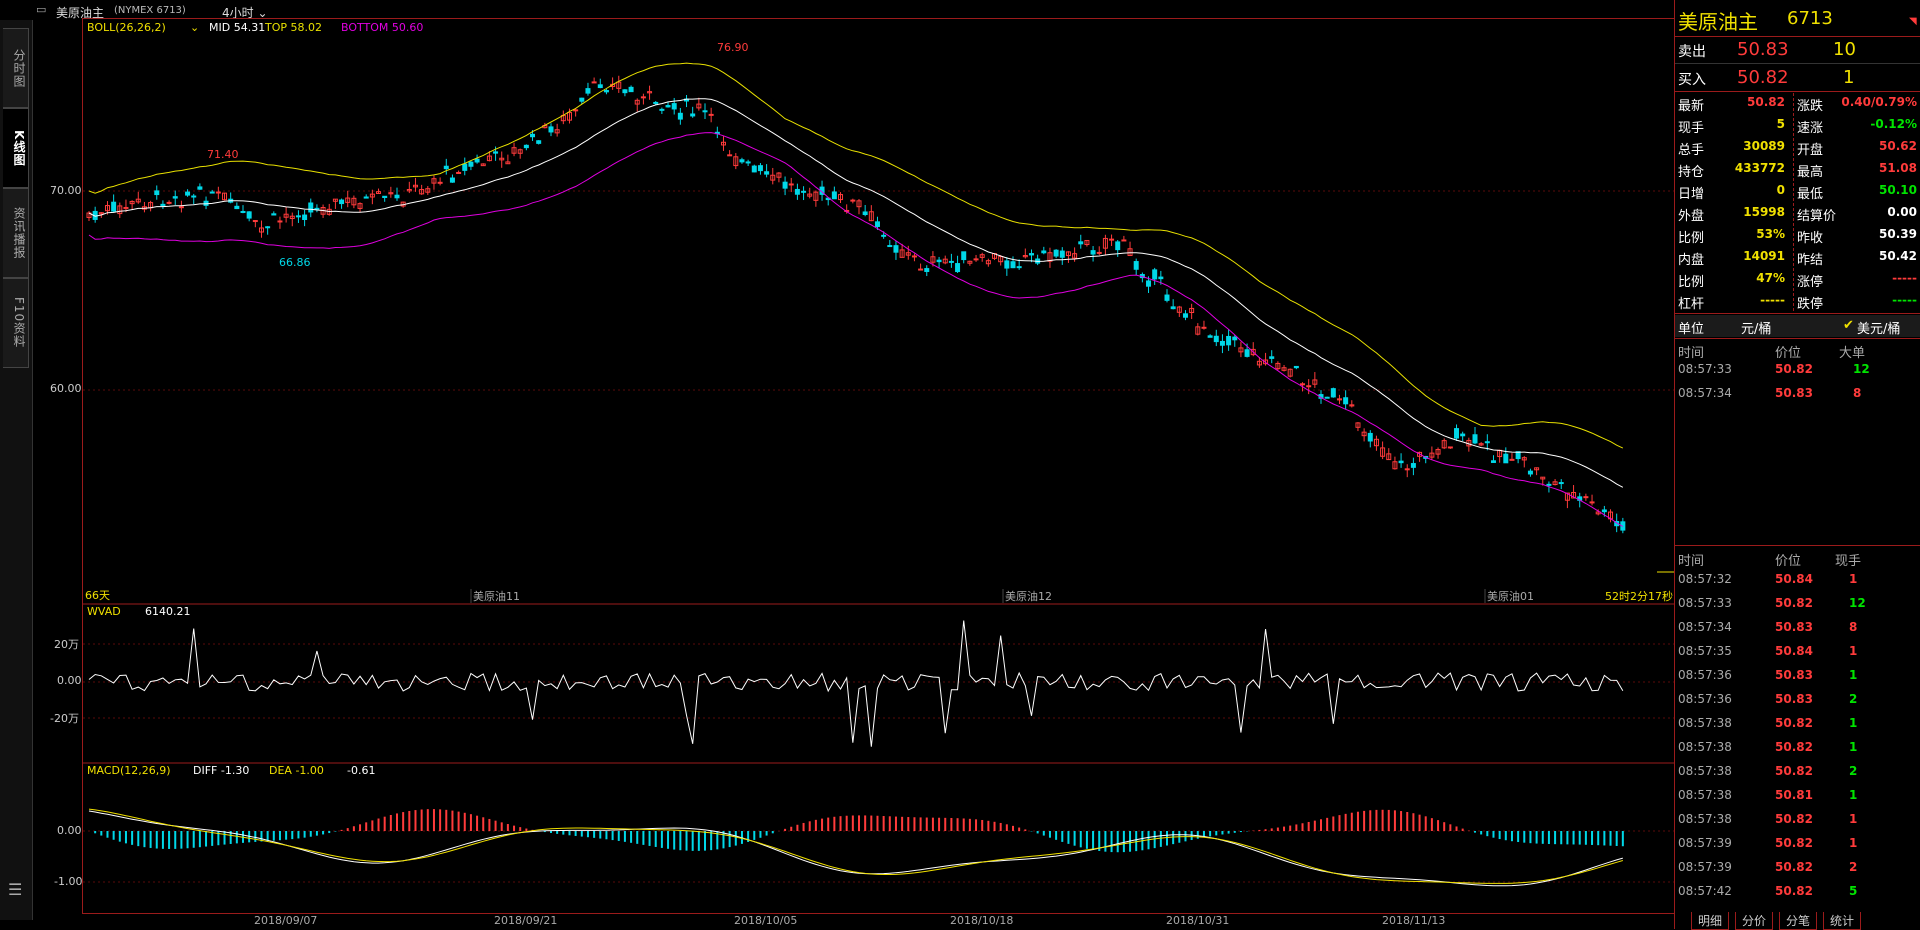 The height and width of the screenshot is (930, 1920). What do you see at coordinates (1797, 773) in the screenshot?
I see `table-row: 08:57:38 50.82 2` at bounding box center [1797, 773].